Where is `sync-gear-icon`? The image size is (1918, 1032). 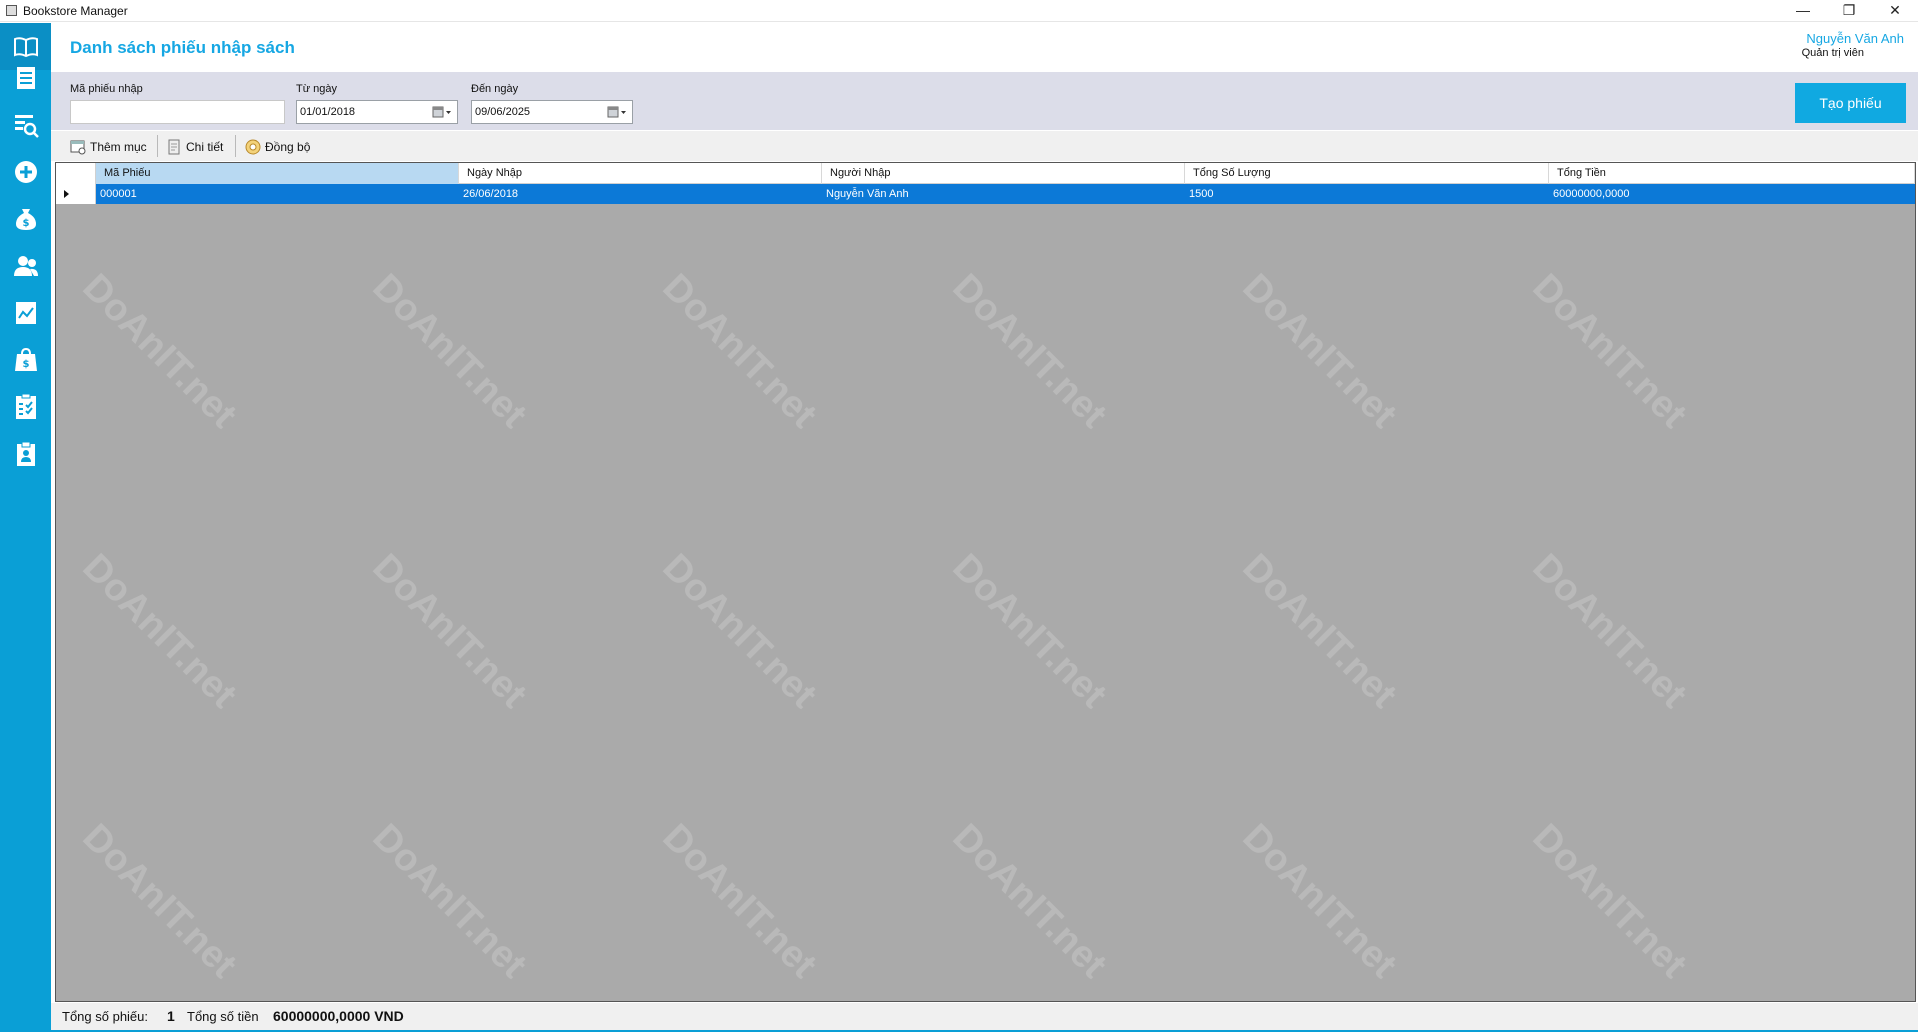 sync-gear-icon is located at coordinates (253, 147).